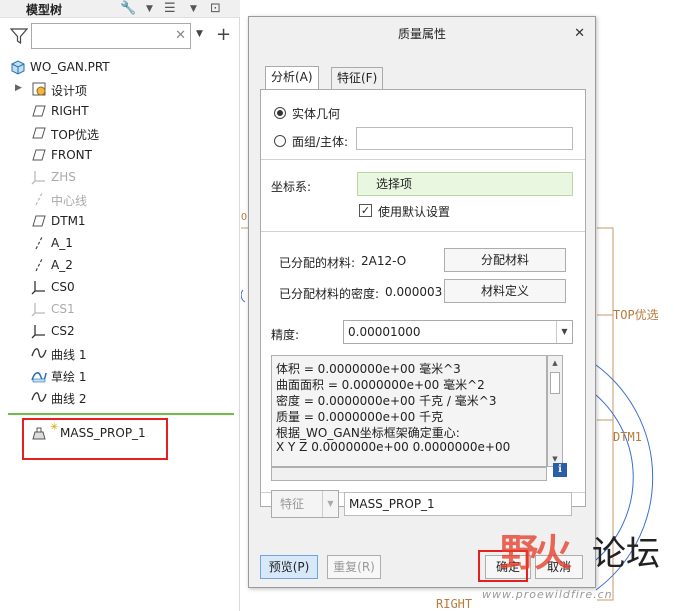 Image resolution: width=674 pixels, height=611 pixels. I want to click on tree-item-front: FRONT, so click(120, 155).